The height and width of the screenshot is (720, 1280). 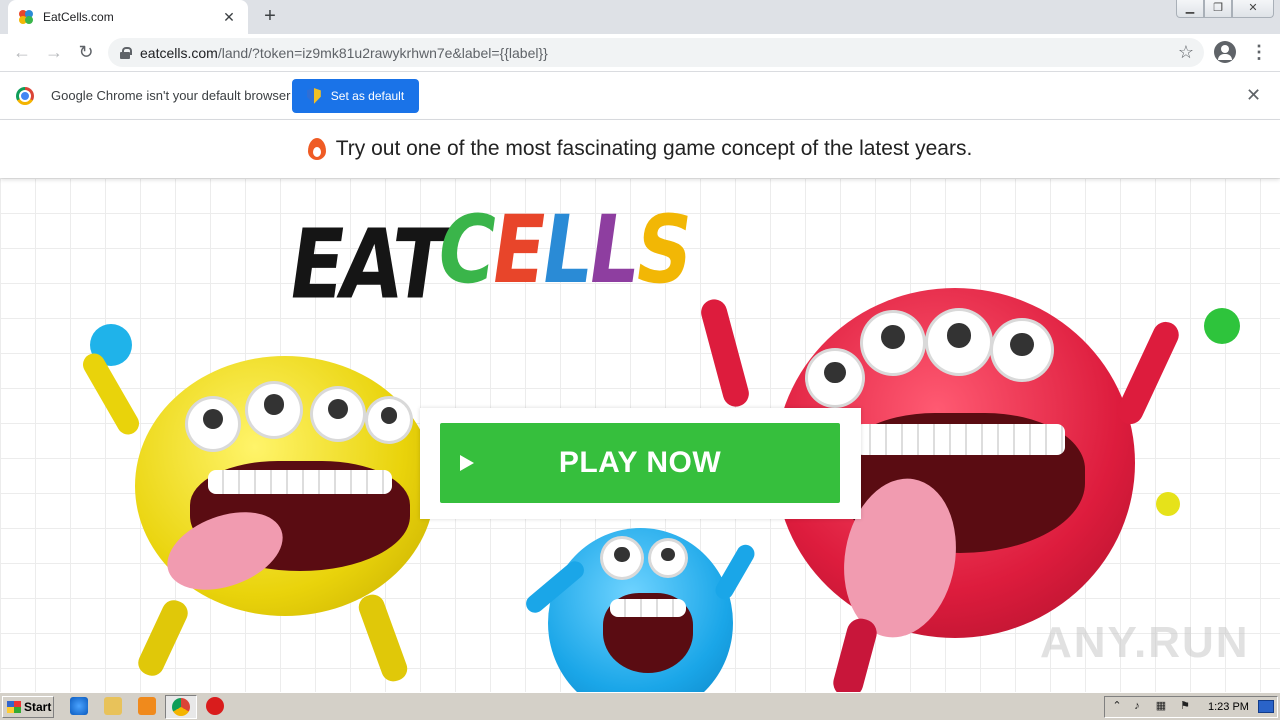 What do you see at coordinates (22, 53) in the screenshot?
I see `back-icon: ←` at bounding box center [22, 53].